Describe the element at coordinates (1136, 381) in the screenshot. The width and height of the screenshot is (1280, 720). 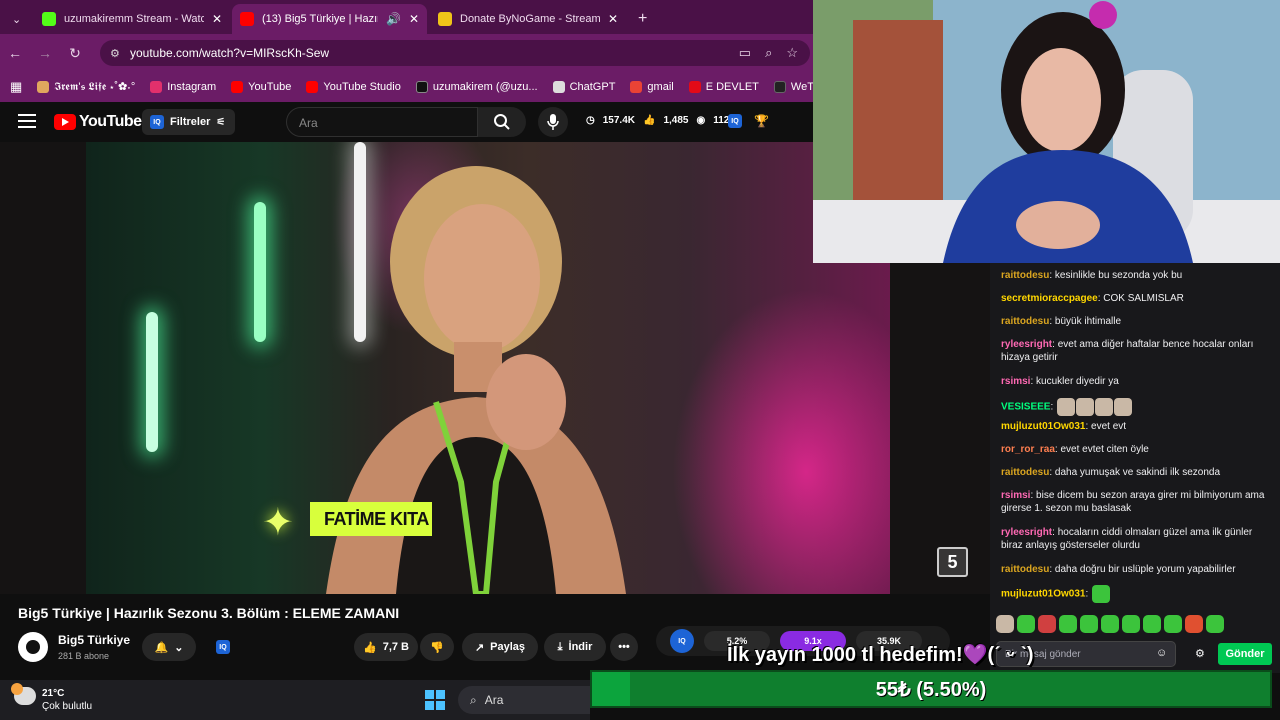
I see `chat-message: rsimsi: kucukler diyedir ya` at that location.